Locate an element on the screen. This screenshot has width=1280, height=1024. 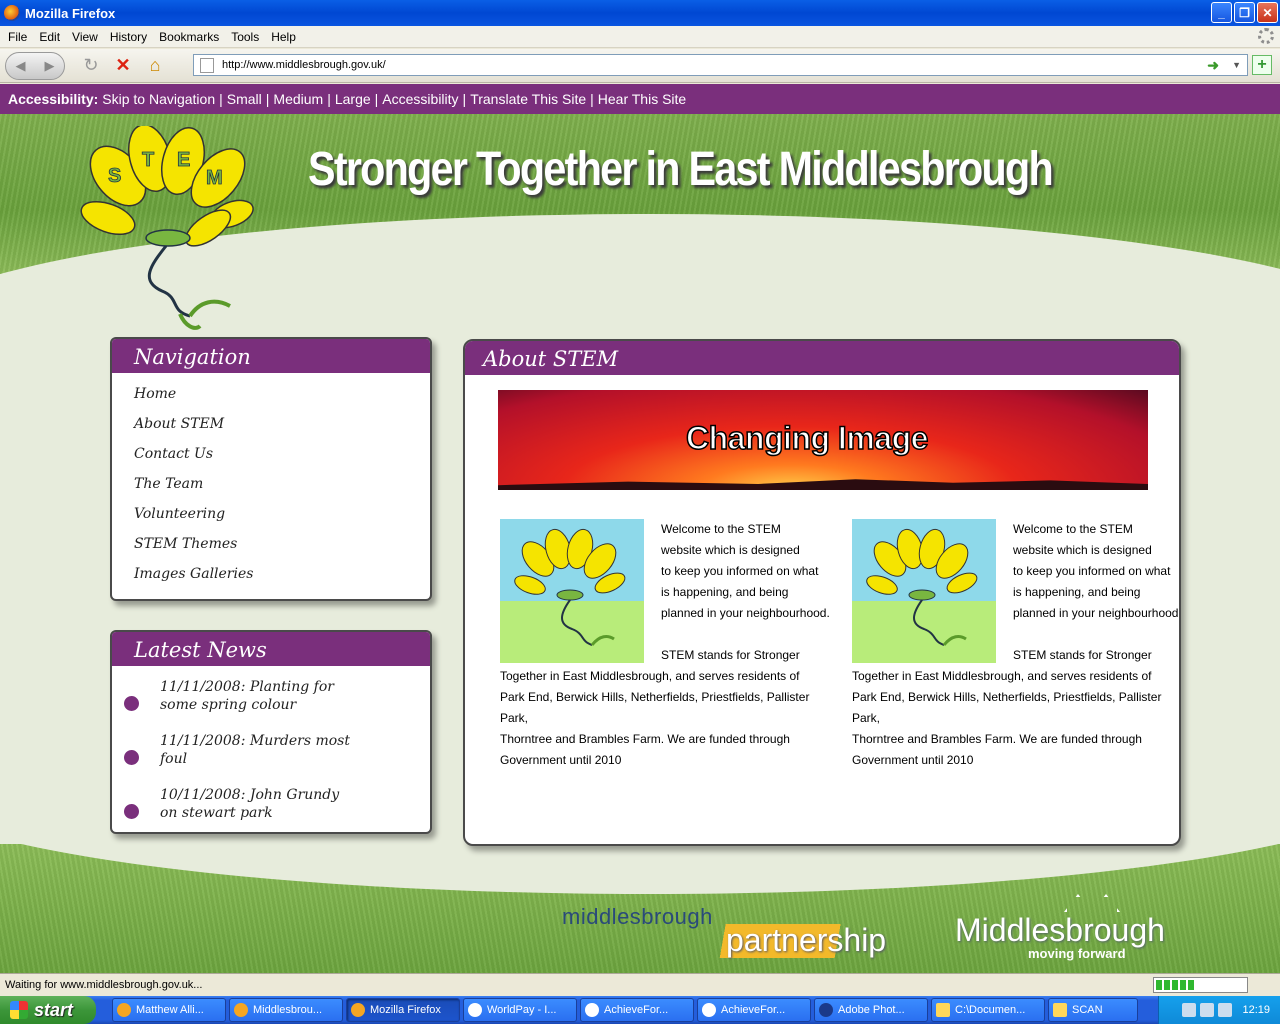
banner-text: Changing Image is located at coordinates (807, 438).